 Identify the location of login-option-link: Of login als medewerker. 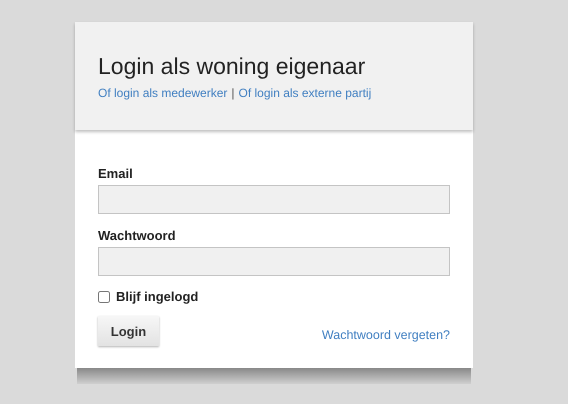
(163, 93).